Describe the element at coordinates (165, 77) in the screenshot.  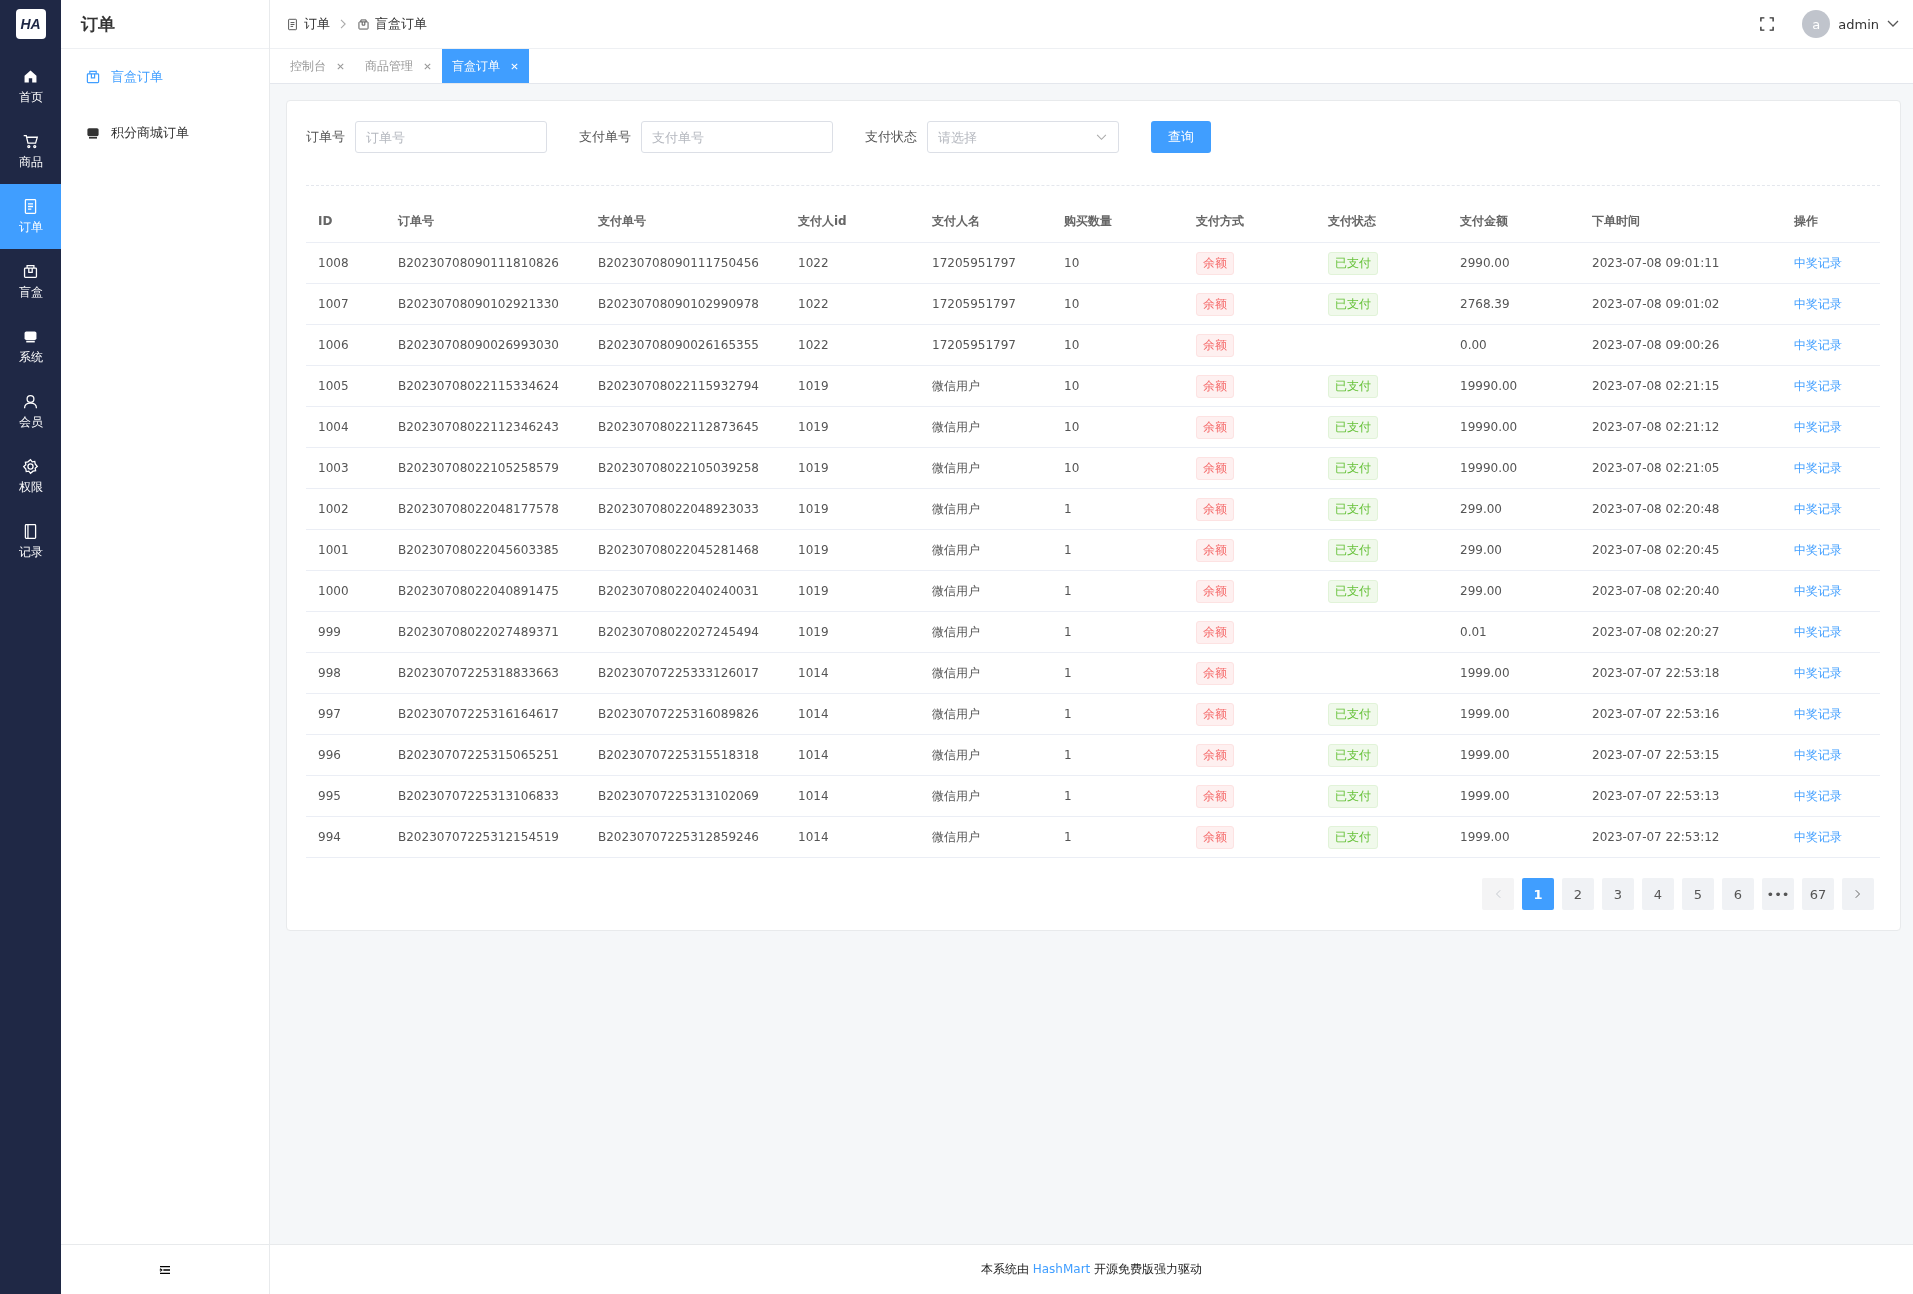
I see `sidebar-item: 盲盒订单` at that location.